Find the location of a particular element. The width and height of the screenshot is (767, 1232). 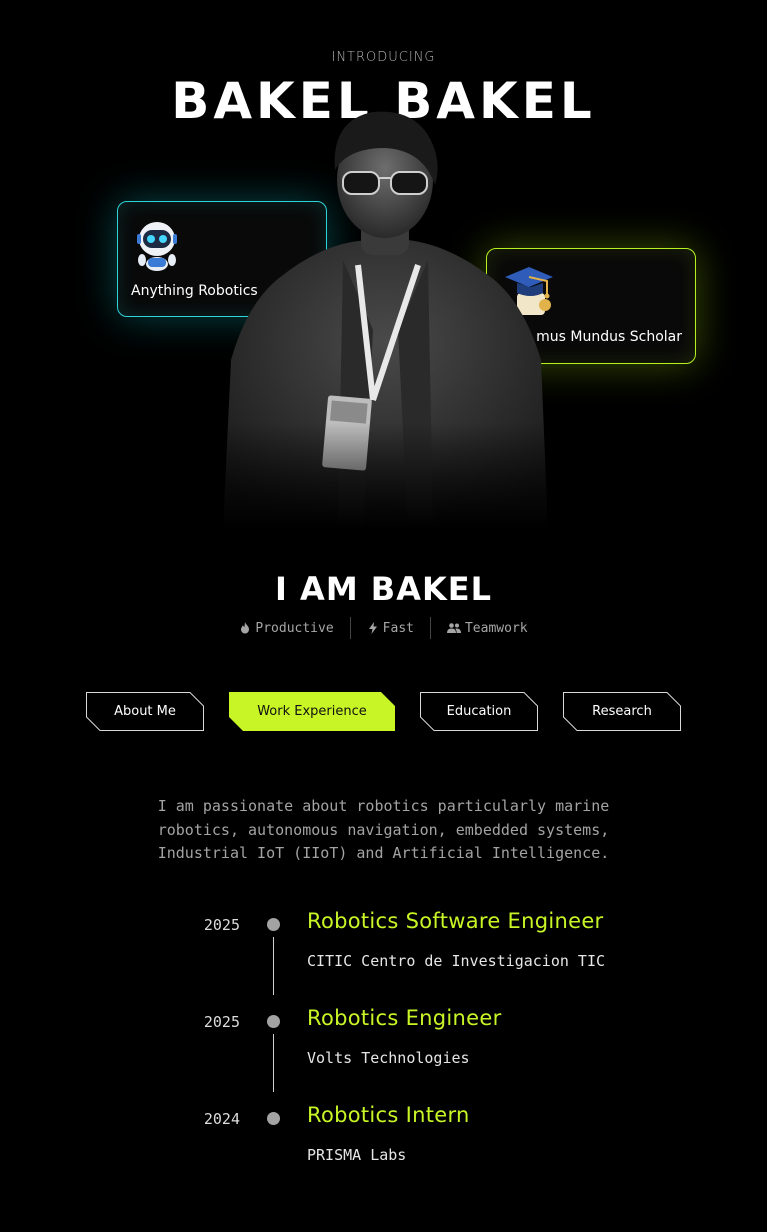

trait-label: Productive is located at coordinates (294, 628).